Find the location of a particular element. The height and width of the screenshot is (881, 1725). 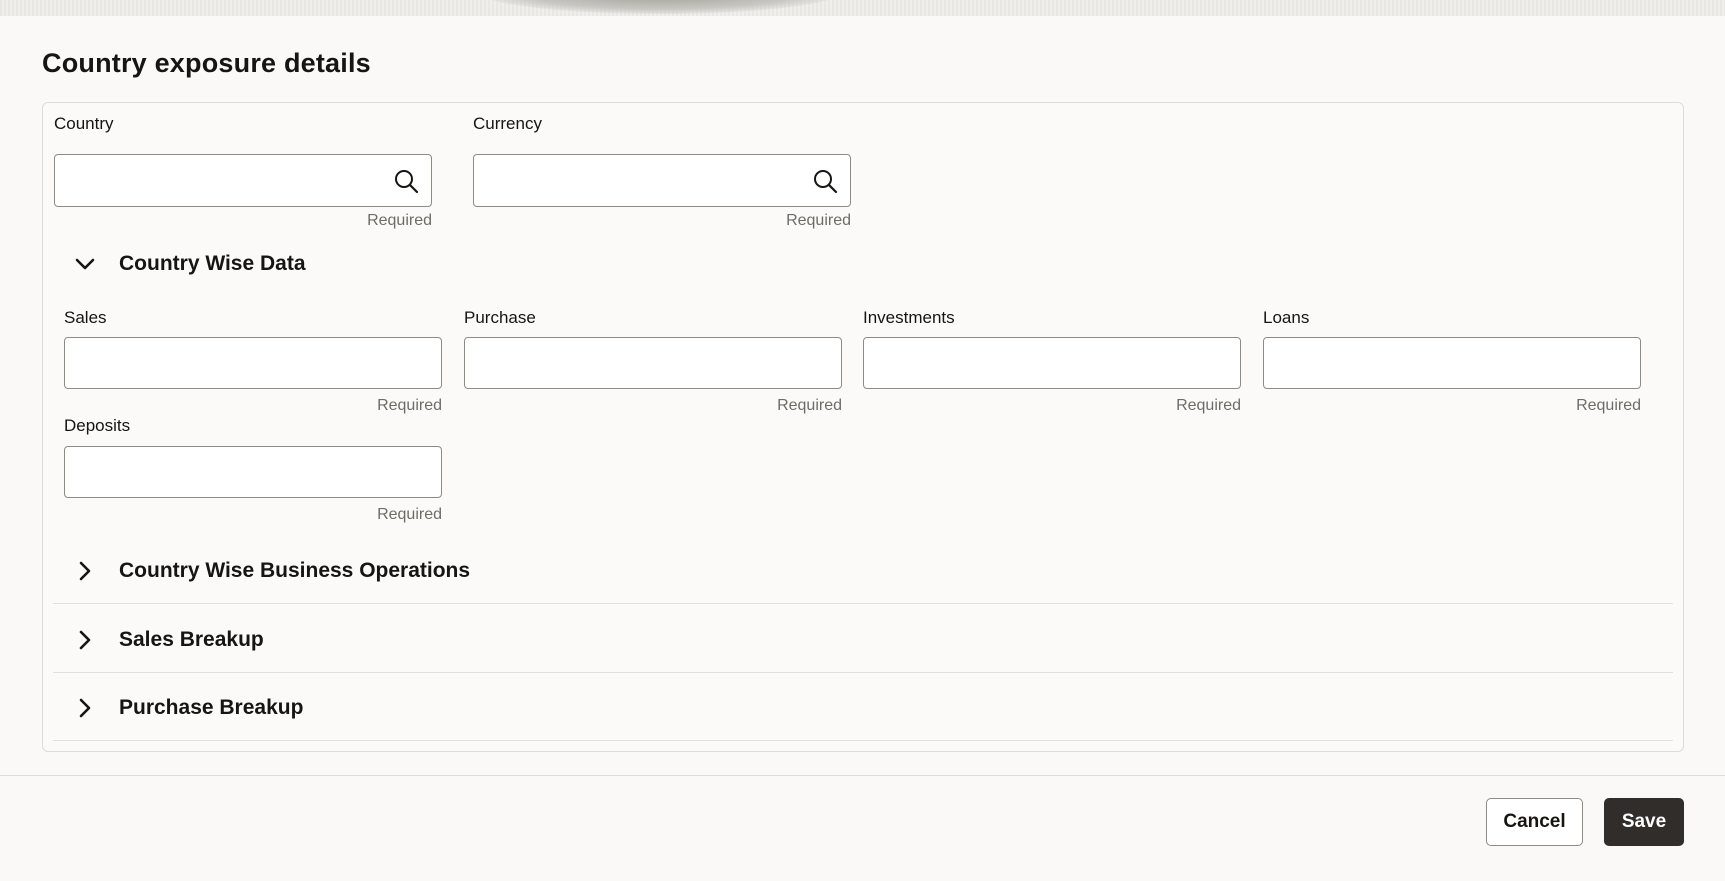

investments-field: Investments Required is located at coordinates (1052, 361).